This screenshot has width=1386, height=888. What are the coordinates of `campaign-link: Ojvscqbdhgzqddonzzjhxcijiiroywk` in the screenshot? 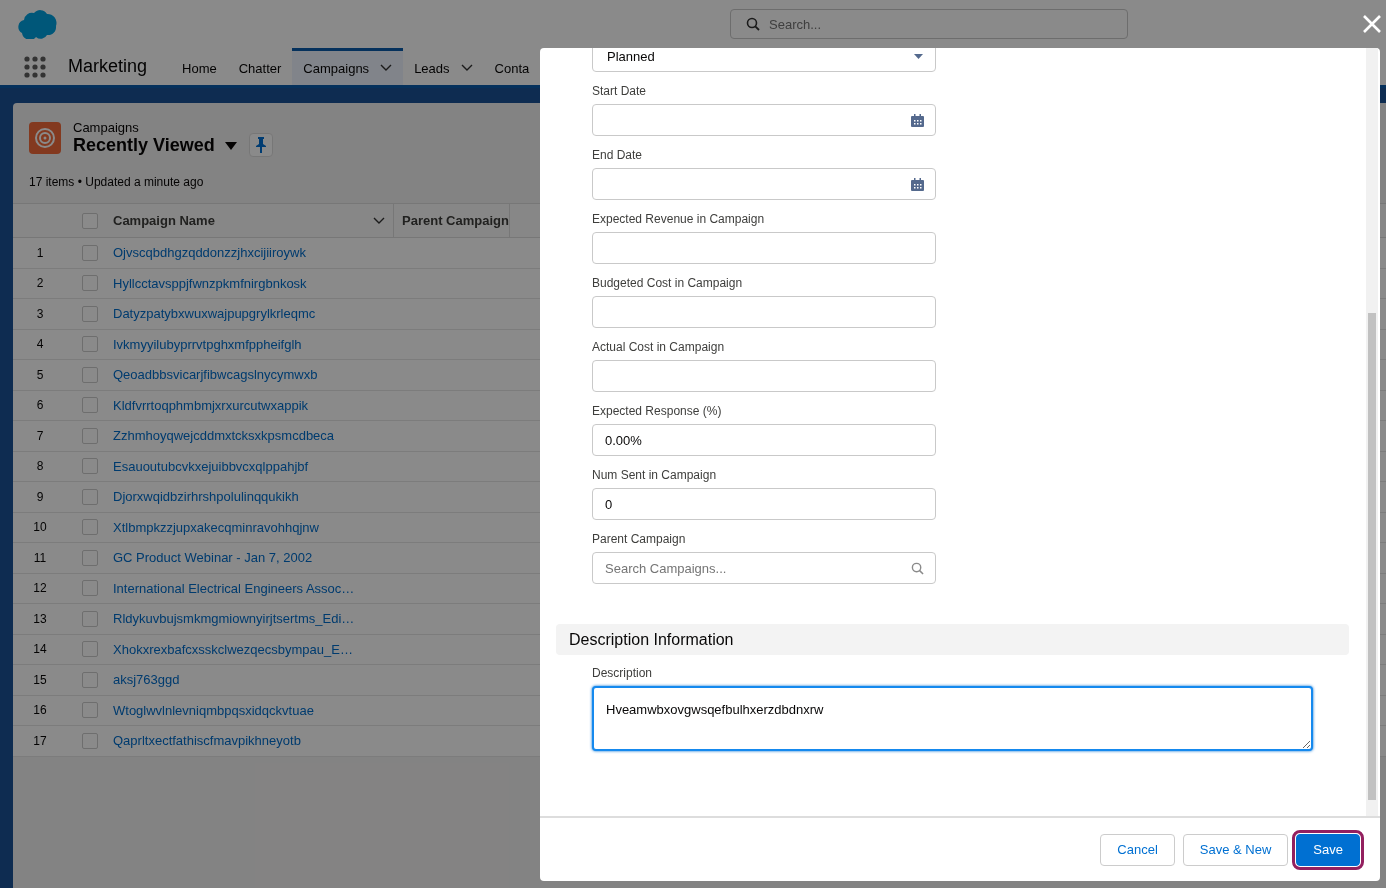 It's located at (209, 253).